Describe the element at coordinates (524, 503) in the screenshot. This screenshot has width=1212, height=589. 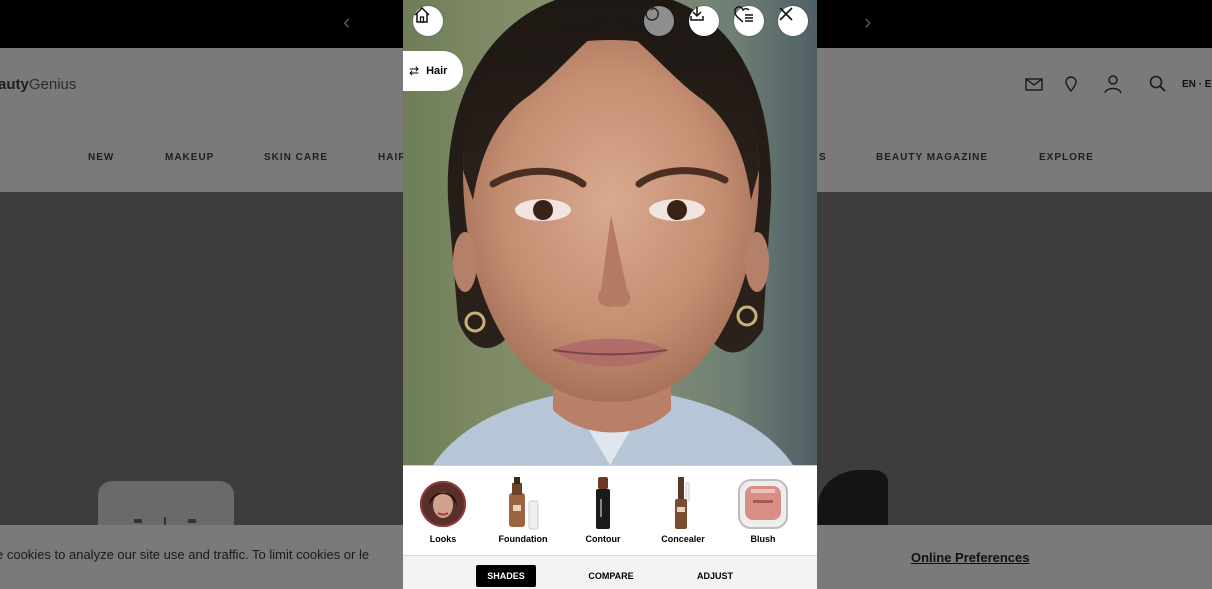
I see `foundation-bottle-icon` at that location.